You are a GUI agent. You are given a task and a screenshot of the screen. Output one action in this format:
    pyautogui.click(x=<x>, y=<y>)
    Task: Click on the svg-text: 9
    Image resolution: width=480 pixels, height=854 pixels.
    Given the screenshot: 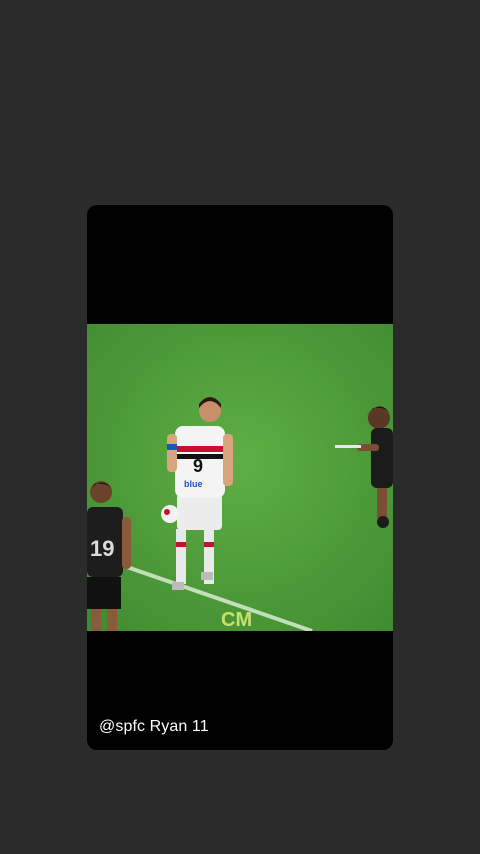 What is the action you would take?
    pyautogui.click(x=198, y=466)
    